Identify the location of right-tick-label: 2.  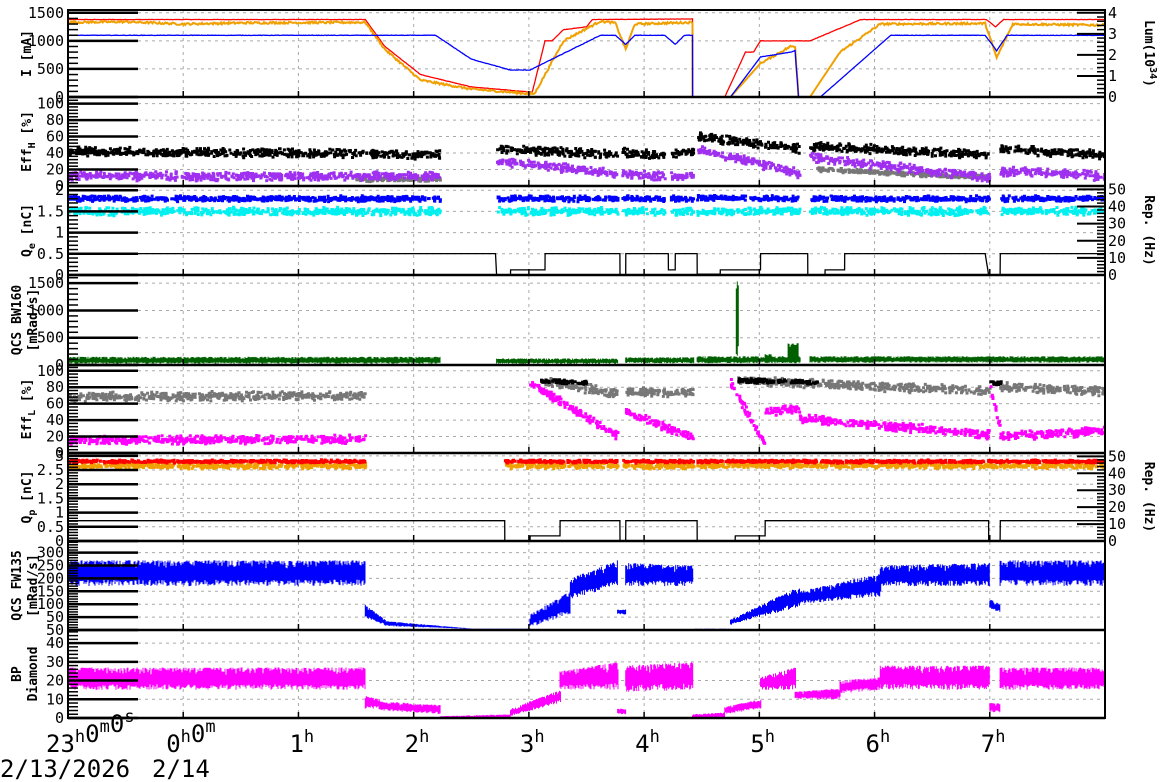
(1112, 55).